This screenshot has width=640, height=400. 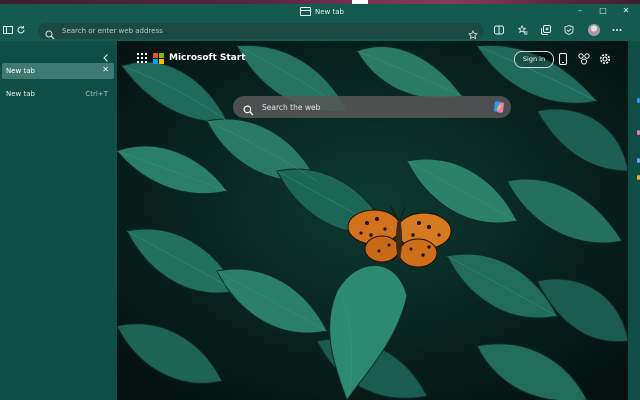 What do you see at coordinates (20, 94) in the screenshot?
I see `new-tab-label: New tab` at bounding box center [20, 94].